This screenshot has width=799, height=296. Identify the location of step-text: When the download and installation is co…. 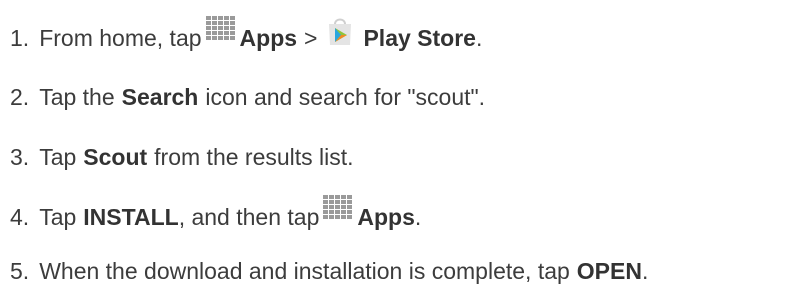
(304, 271).